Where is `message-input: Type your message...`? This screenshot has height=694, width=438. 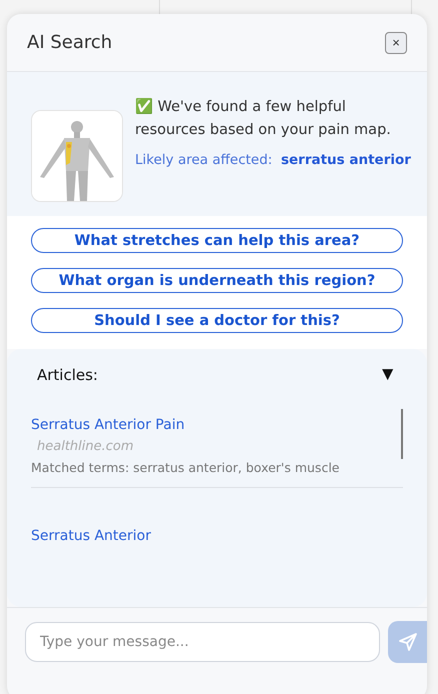 message-input: Type your message... is located at coordinates (202, 642).